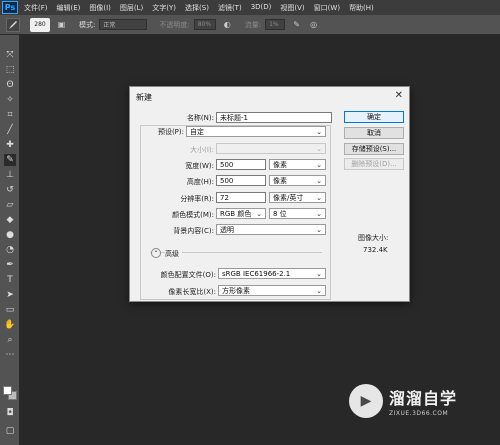 This screenshot has width=500, height=445. Describe the element at coordinates (241, 197) in the screenshot. I see `resolution-input: 72` at that location.